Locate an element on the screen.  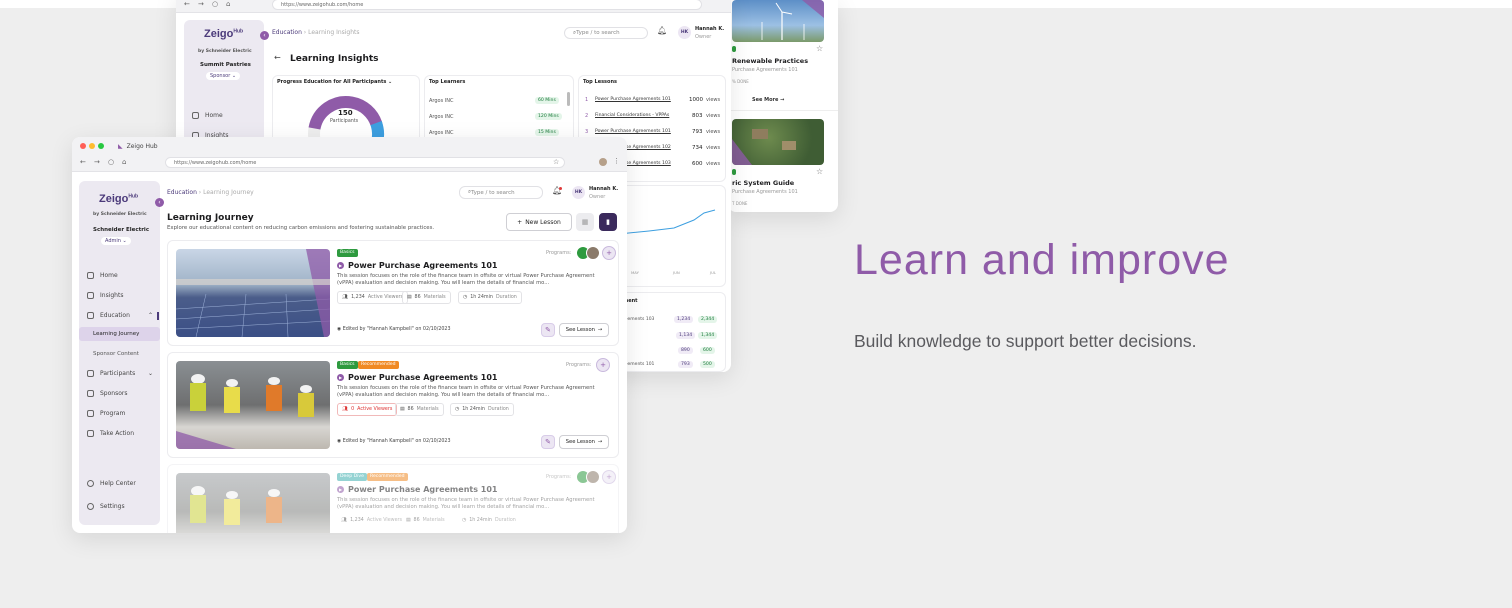
sponsors-icon is located at coordinates (90, 393).